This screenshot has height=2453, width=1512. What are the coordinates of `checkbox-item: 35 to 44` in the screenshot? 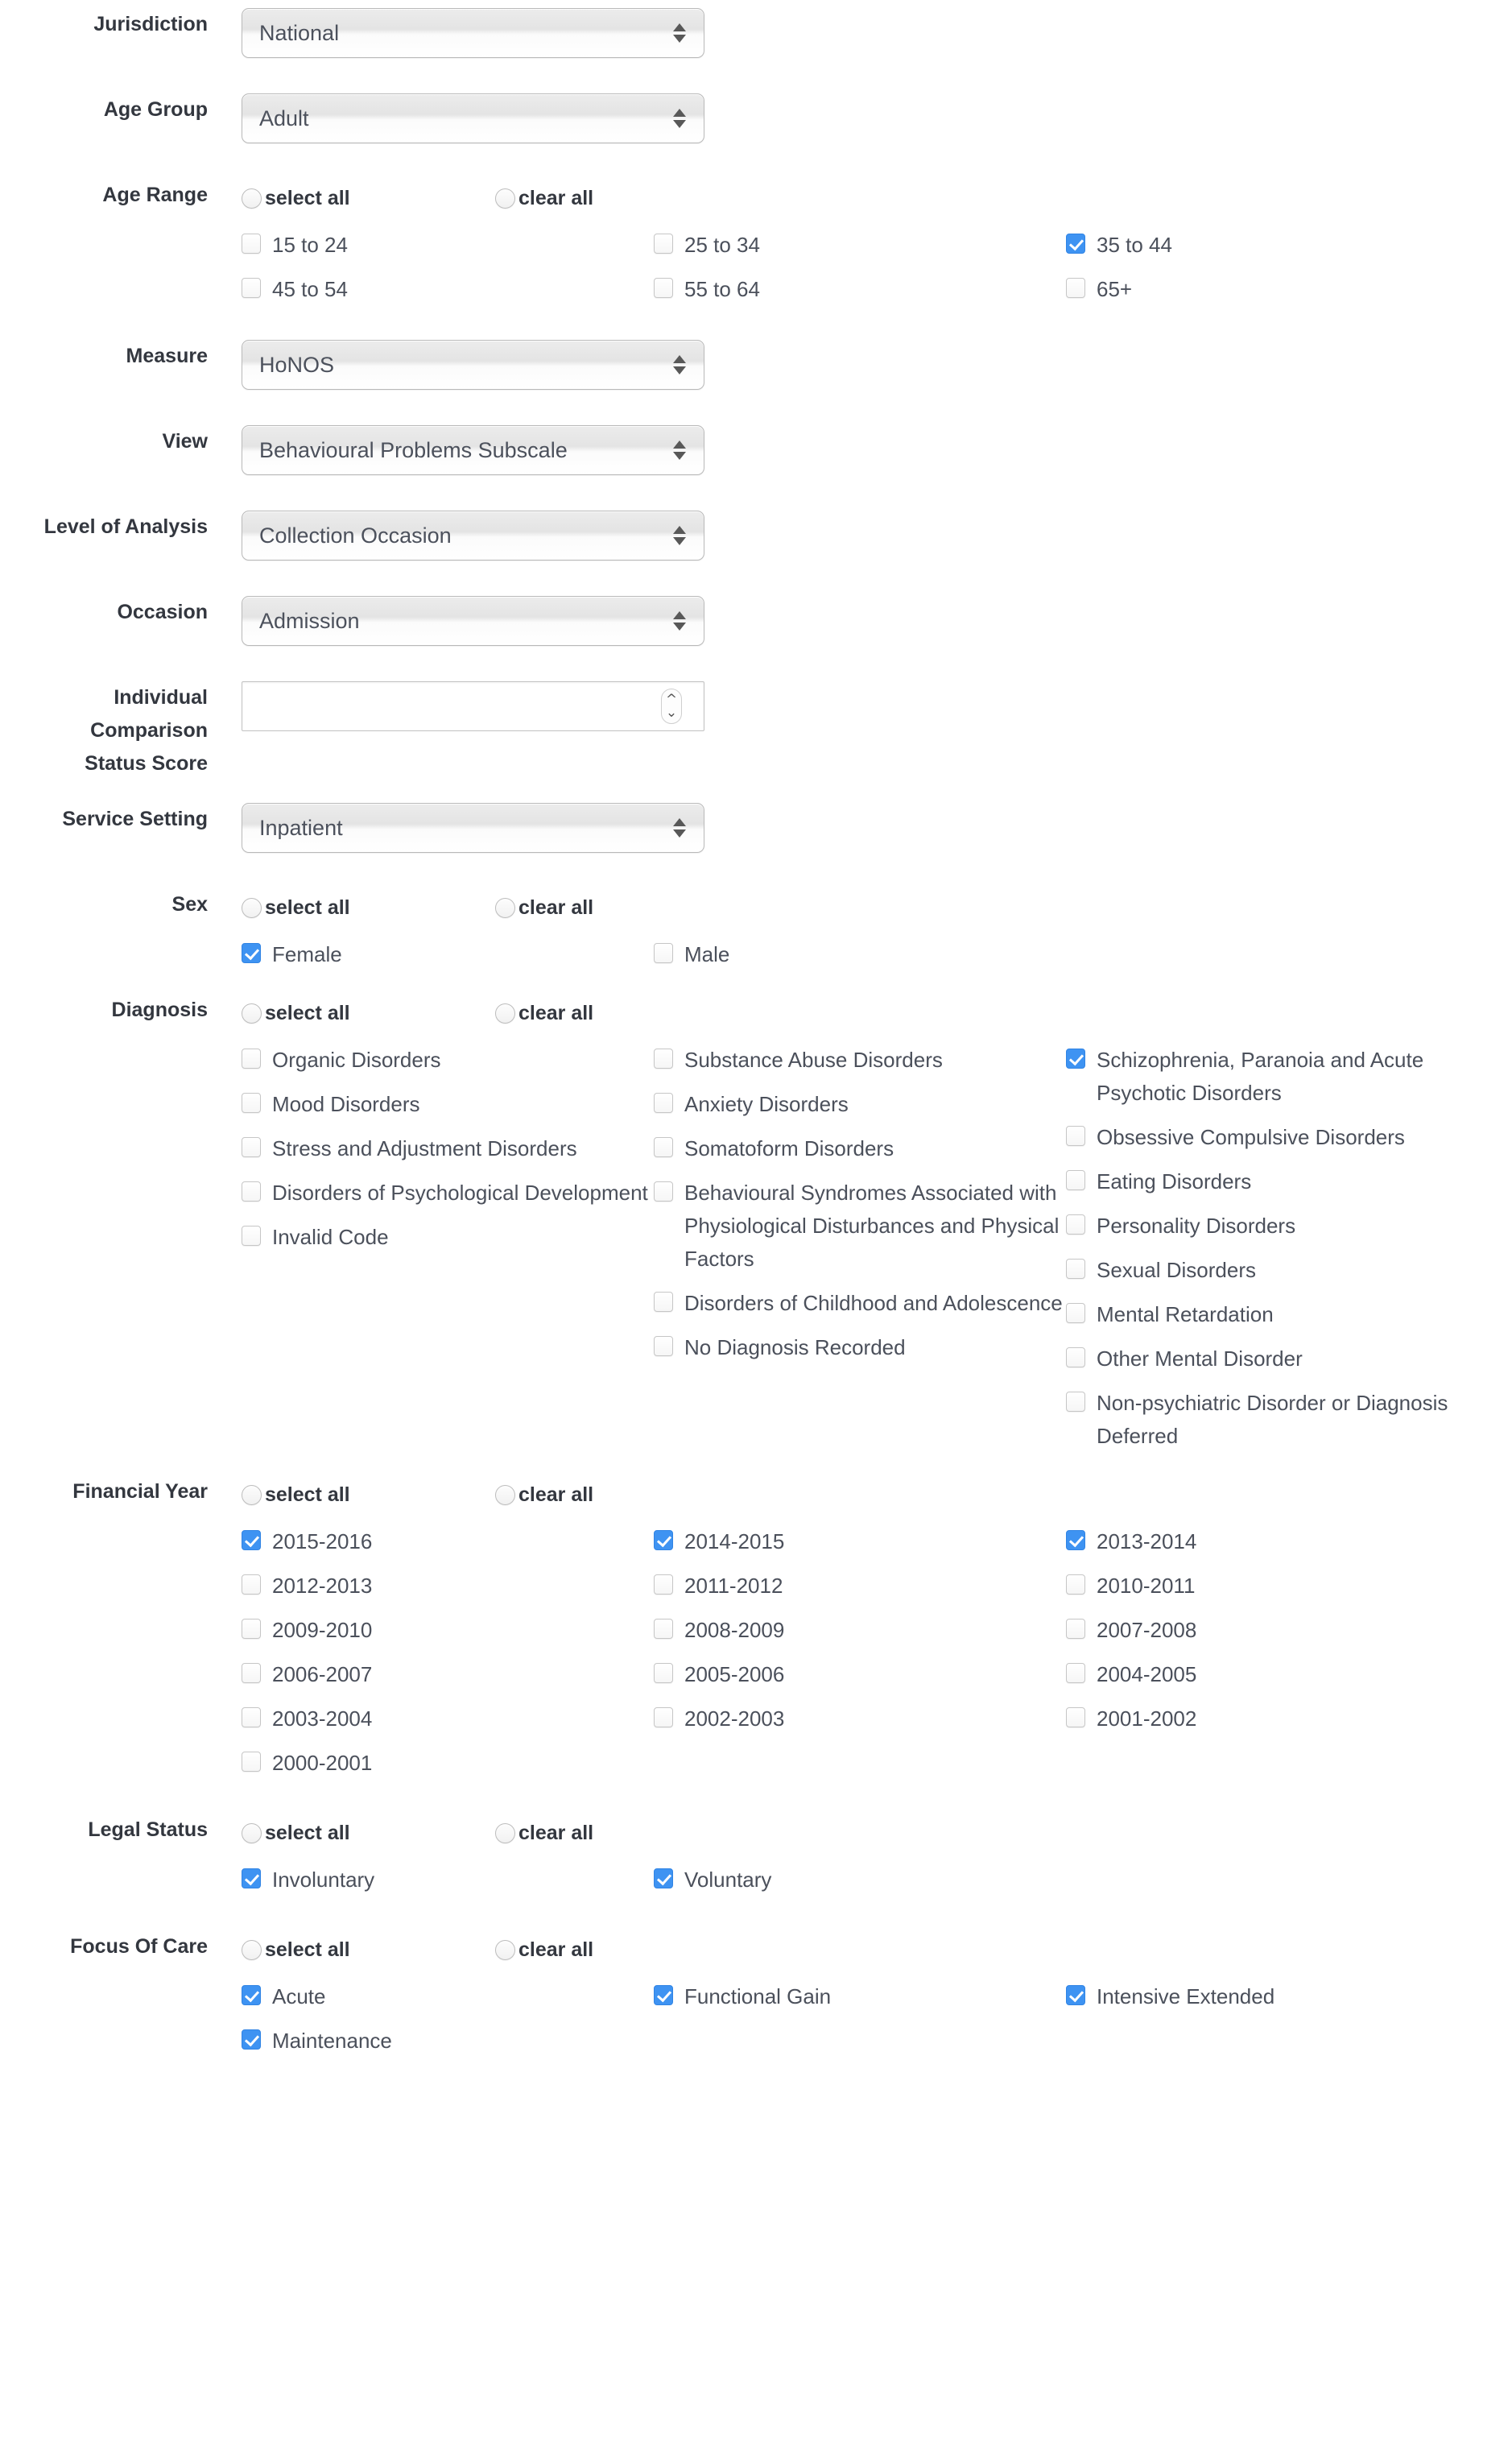 It's located at (1272, 245).